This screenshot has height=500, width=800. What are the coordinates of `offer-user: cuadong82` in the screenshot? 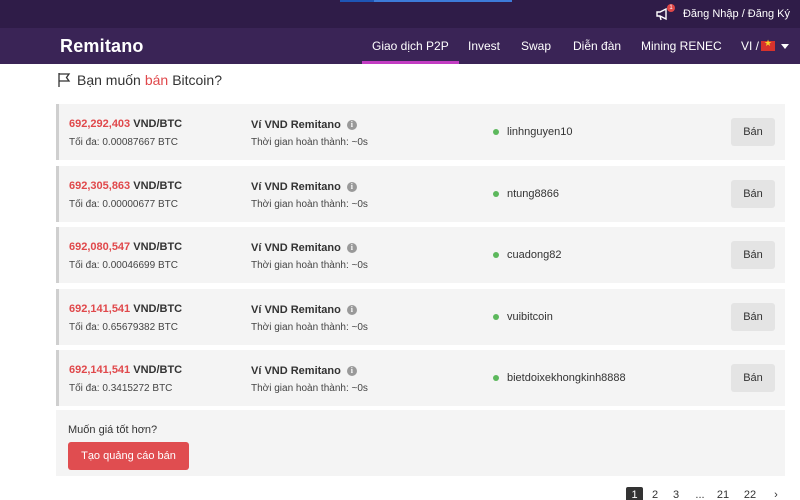 It's located at (527, 255).